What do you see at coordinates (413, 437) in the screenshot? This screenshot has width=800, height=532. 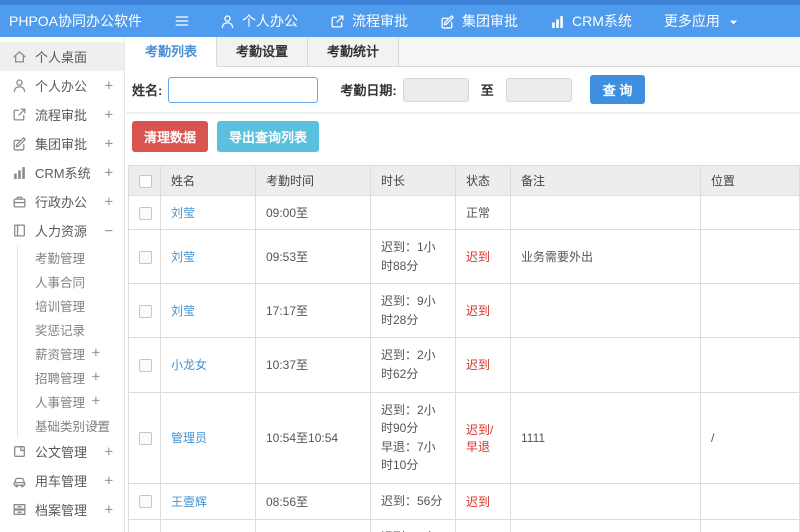 I see `duration-cell: 迟到：2小时90分 早退：7小时10分` at bounding box center [413, 437].